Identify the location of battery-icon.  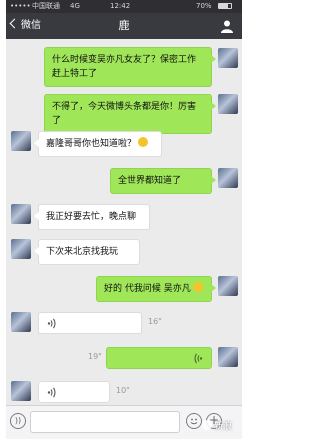
(225, 6).